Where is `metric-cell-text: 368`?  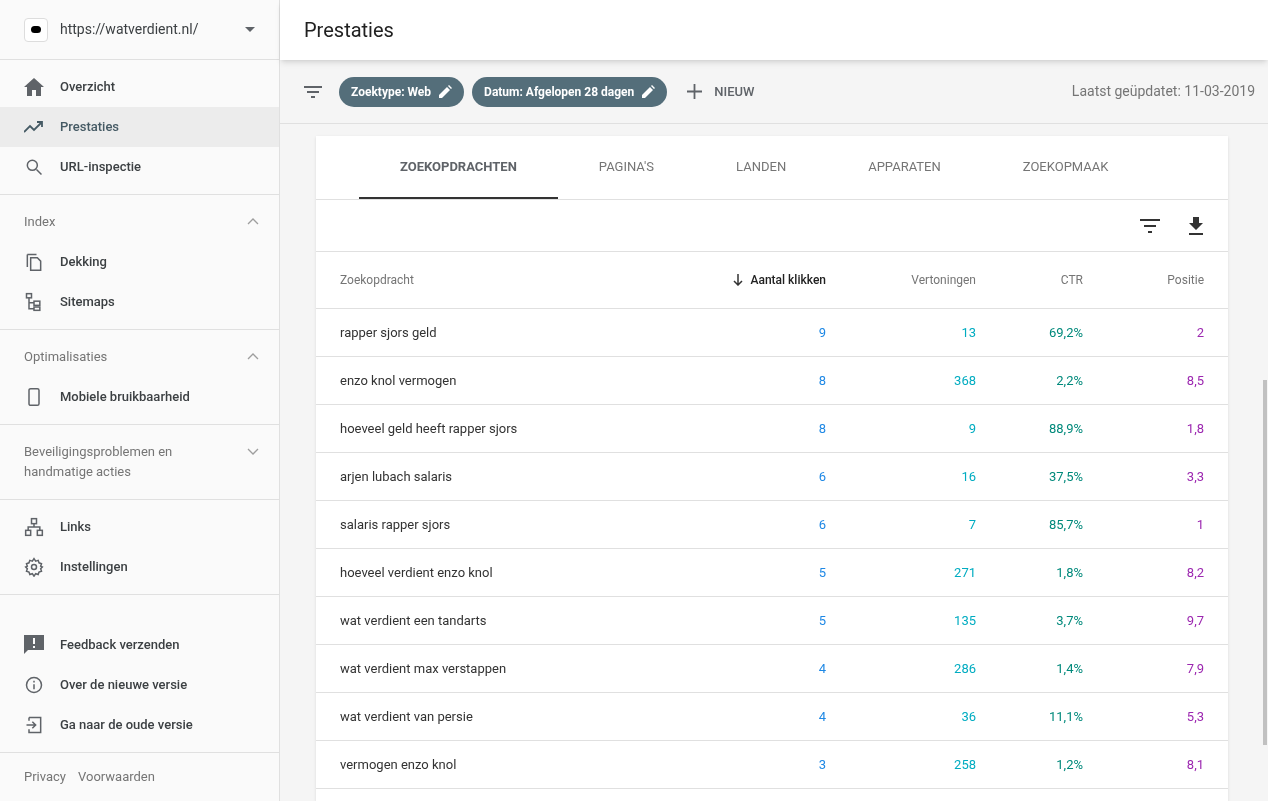 metric-cell-text: 368 is located at coordinates (964, 380).